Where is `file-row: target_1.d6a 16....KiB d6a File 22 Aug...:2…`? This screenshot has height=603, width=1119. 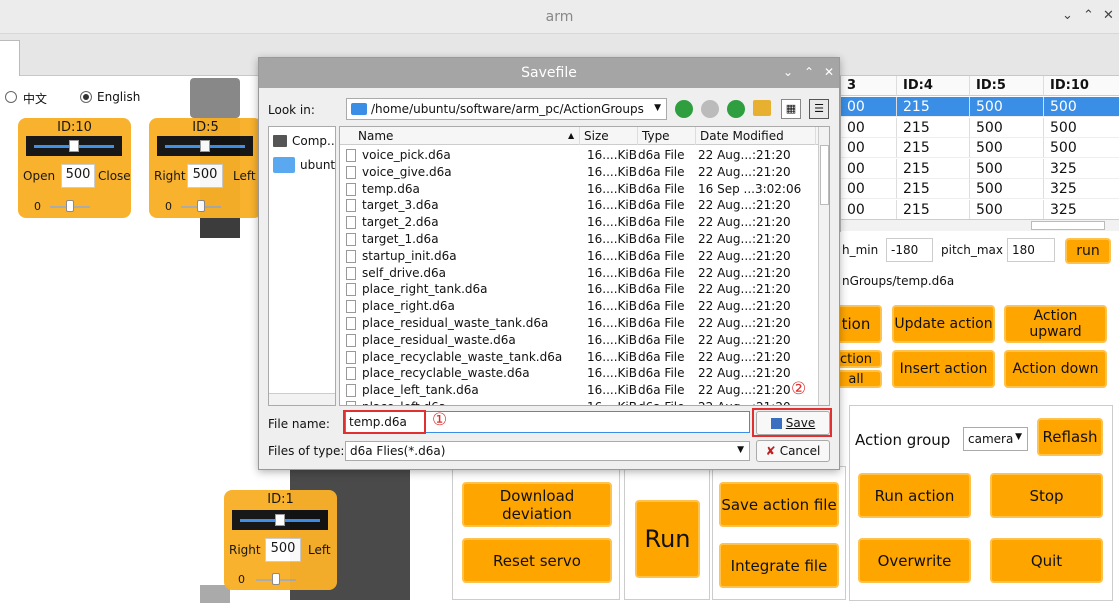
file-row: target_1.d6a 16....KiB d6a File 22 Aug...:2… is located at coordinates (580, 239).